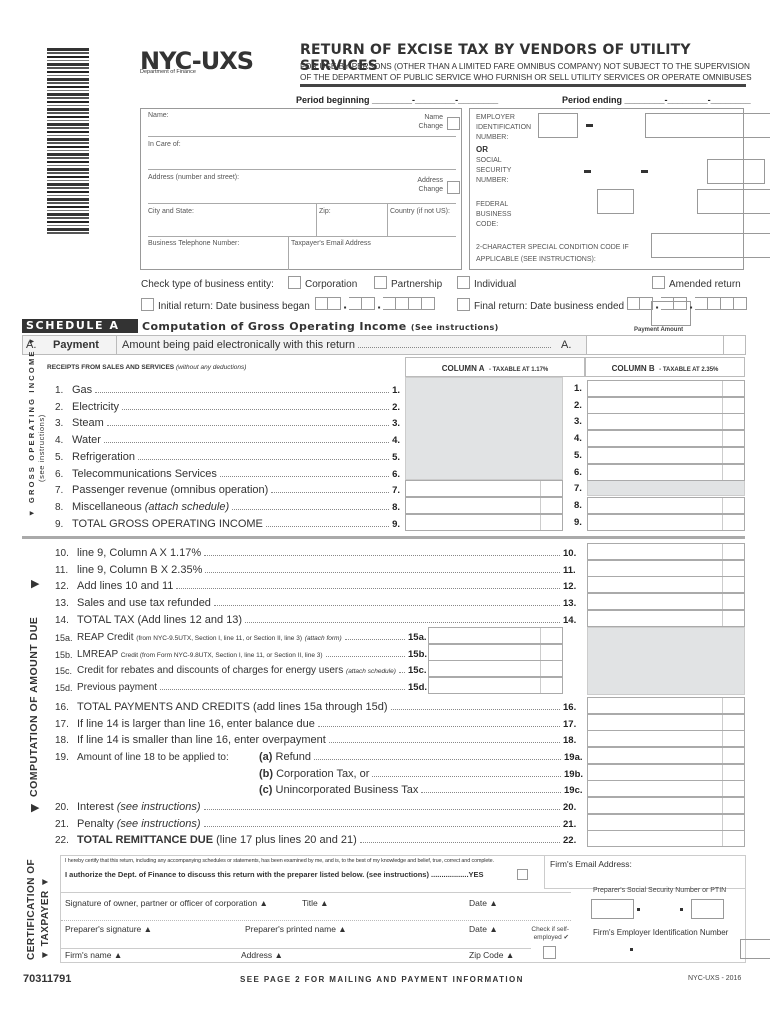 The height and width of the screenshot is (1024, 770). Describe the element at coordinates (227, 388) in the screenshot. I see `gross-income-line: 1. Gas 1.` at that location.